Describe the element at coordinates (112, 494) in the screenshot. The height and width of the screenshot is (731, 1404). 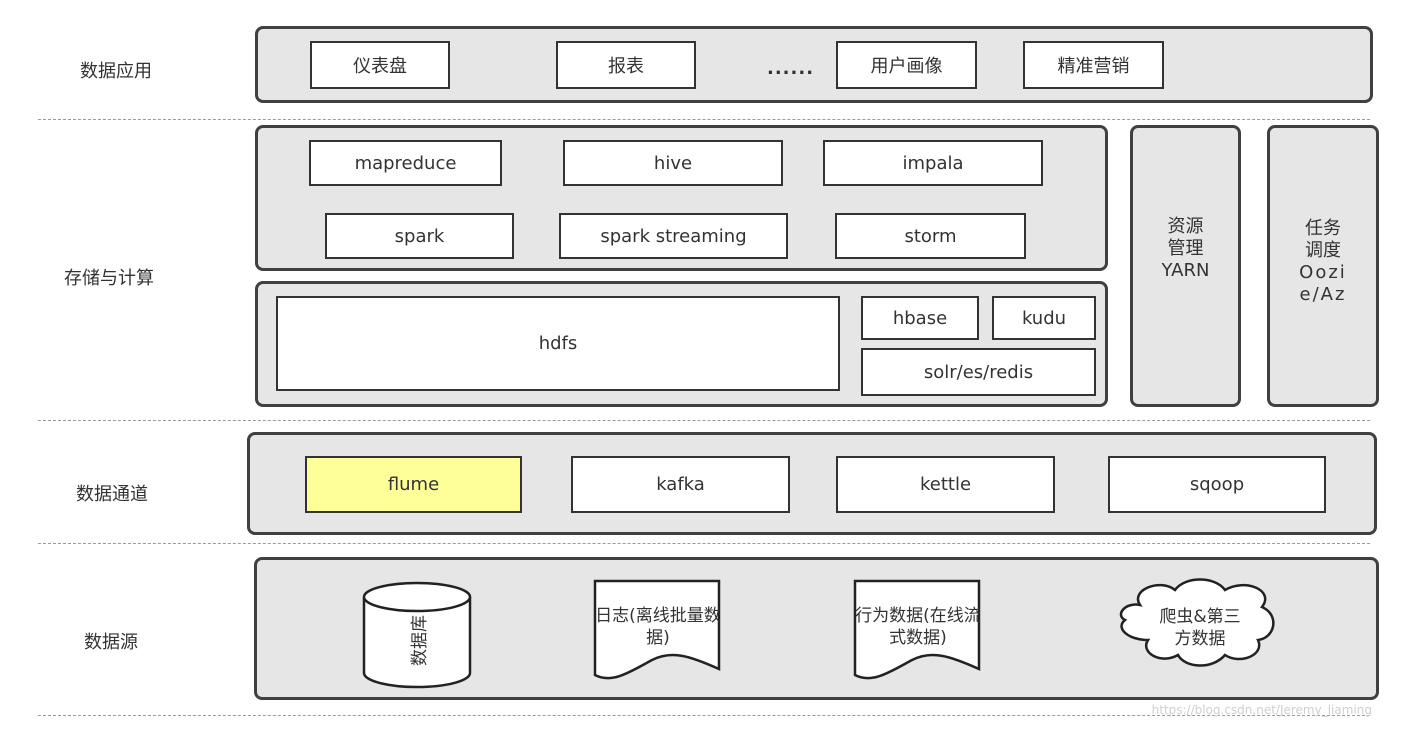
I see `layer-label-channel: 数据通道` at that location.